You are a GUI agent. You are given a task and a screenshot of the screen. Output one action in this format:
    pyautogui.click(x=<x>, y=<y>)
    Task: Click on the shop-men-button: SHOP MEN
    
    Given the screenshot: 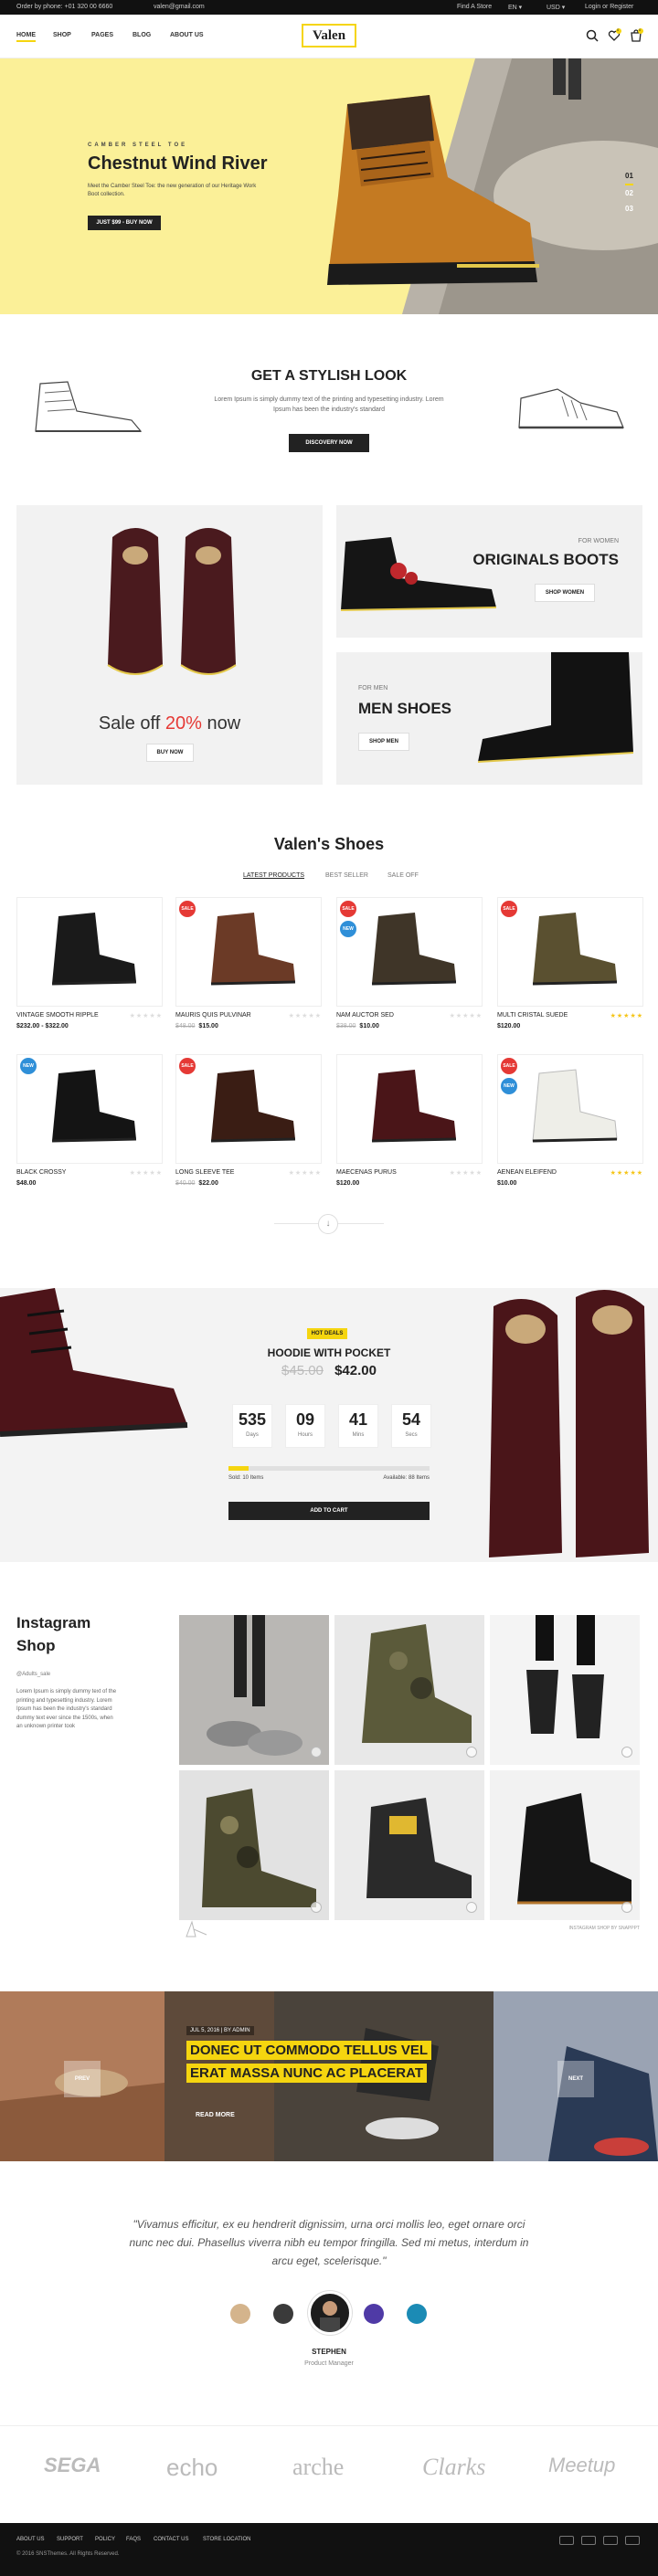 What is the action you would take?
    pyautogui.click(x=383, y=742)
    